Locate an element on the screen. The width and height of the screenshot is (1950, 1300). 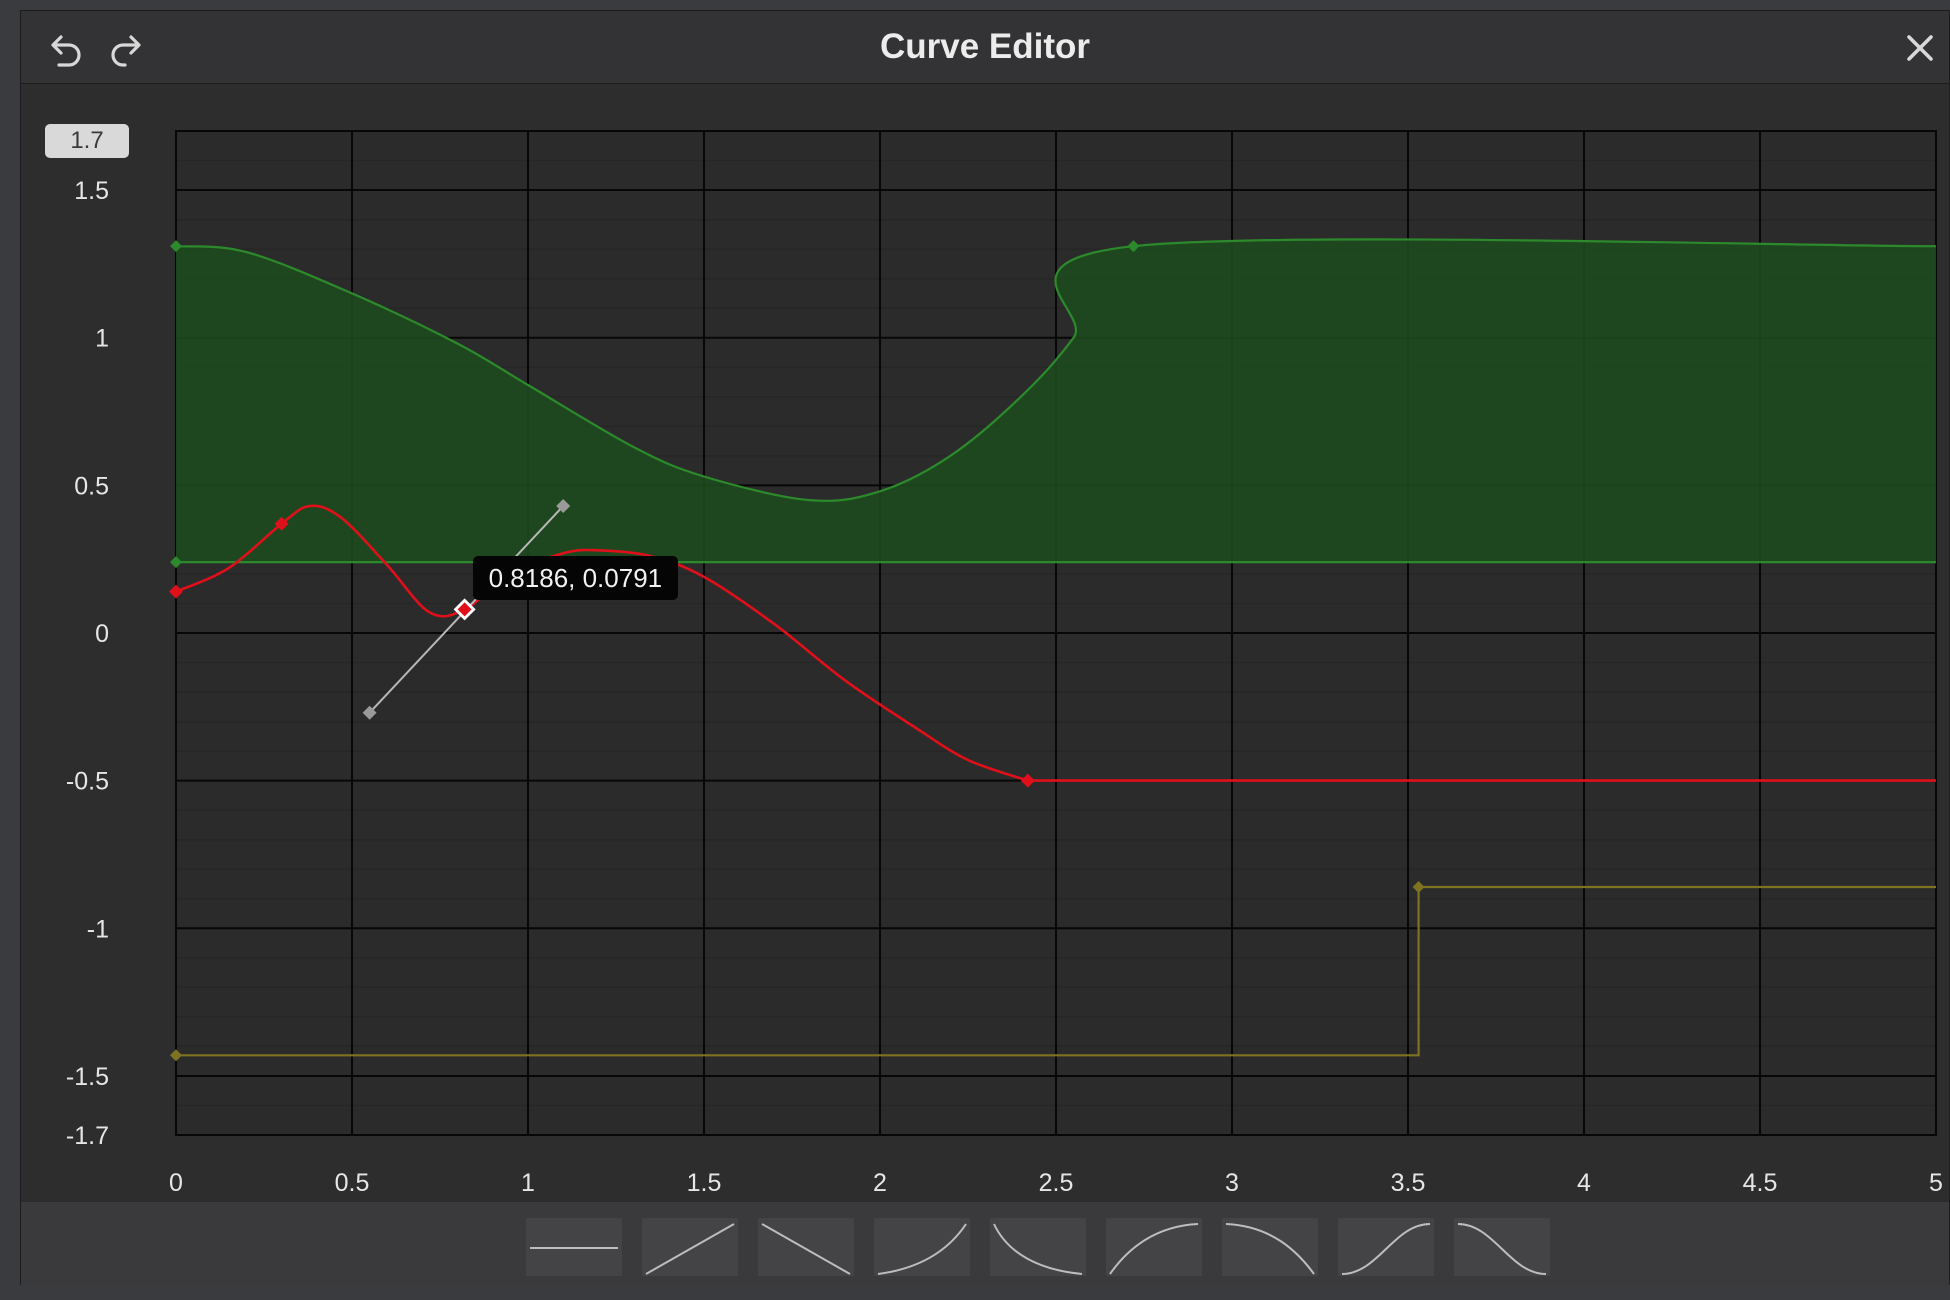
preset-ease-out-up-icon is located at coordinates (1154, 1249).